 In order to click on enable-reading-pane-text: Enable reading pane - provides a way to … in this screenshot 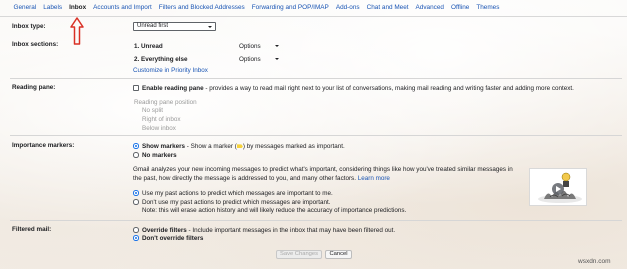, I will do `click(358, 88)`.